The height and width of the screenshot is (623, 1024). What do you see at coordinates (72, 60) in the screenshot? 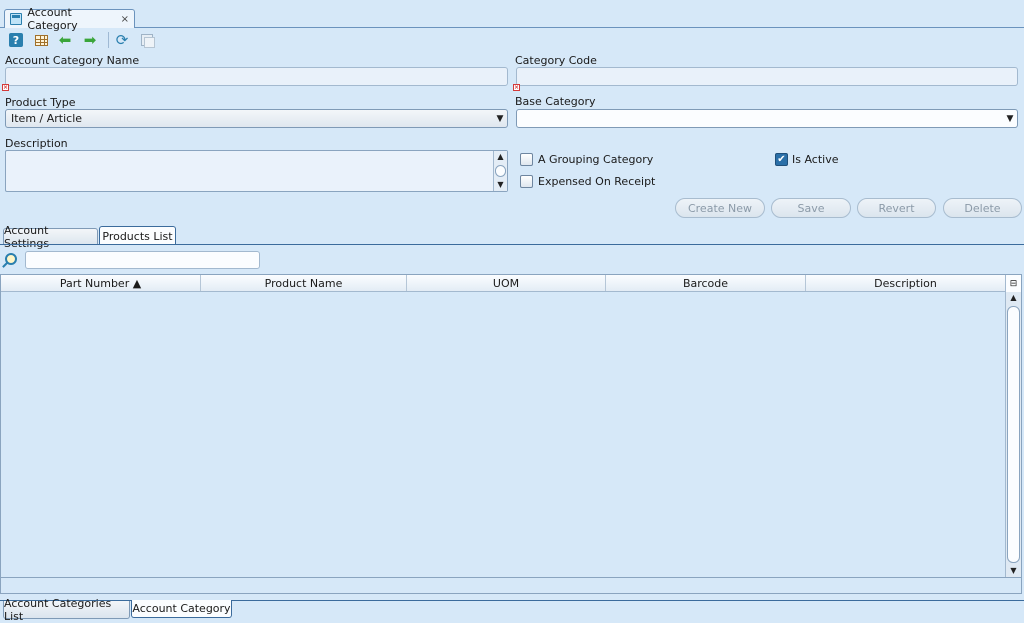
I see `account-category-name-label: Account Category Name` at bounding box center [72, 60].